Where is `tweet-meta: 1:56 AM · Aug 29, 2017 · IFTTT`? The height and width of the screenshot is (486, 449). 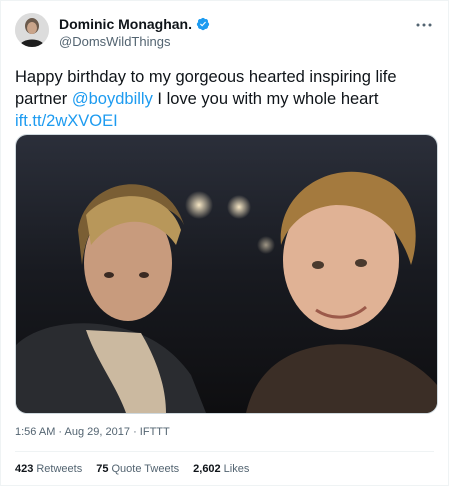 tweet-meta: 1:56 AM · Aug 29, 2017 · IFTTT is located at coordinates (92, 432).